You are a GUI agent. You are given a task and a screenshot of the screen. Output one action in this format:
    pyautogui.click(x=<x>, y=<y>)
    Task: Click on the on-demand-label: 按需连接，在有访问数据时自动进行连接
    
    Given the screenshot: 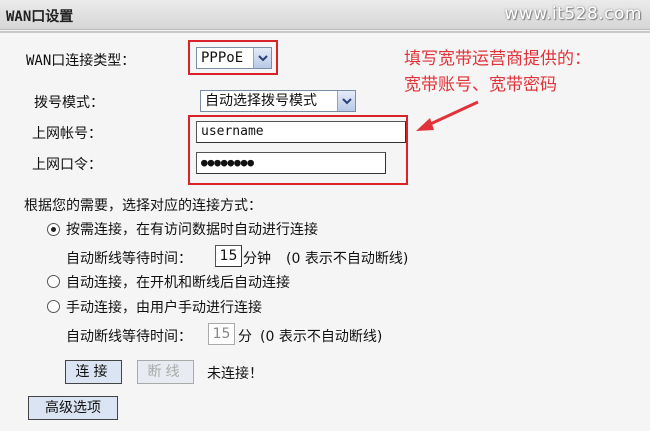 What is the action you would take?
    pyautogui.click(x=192, y=230)
    